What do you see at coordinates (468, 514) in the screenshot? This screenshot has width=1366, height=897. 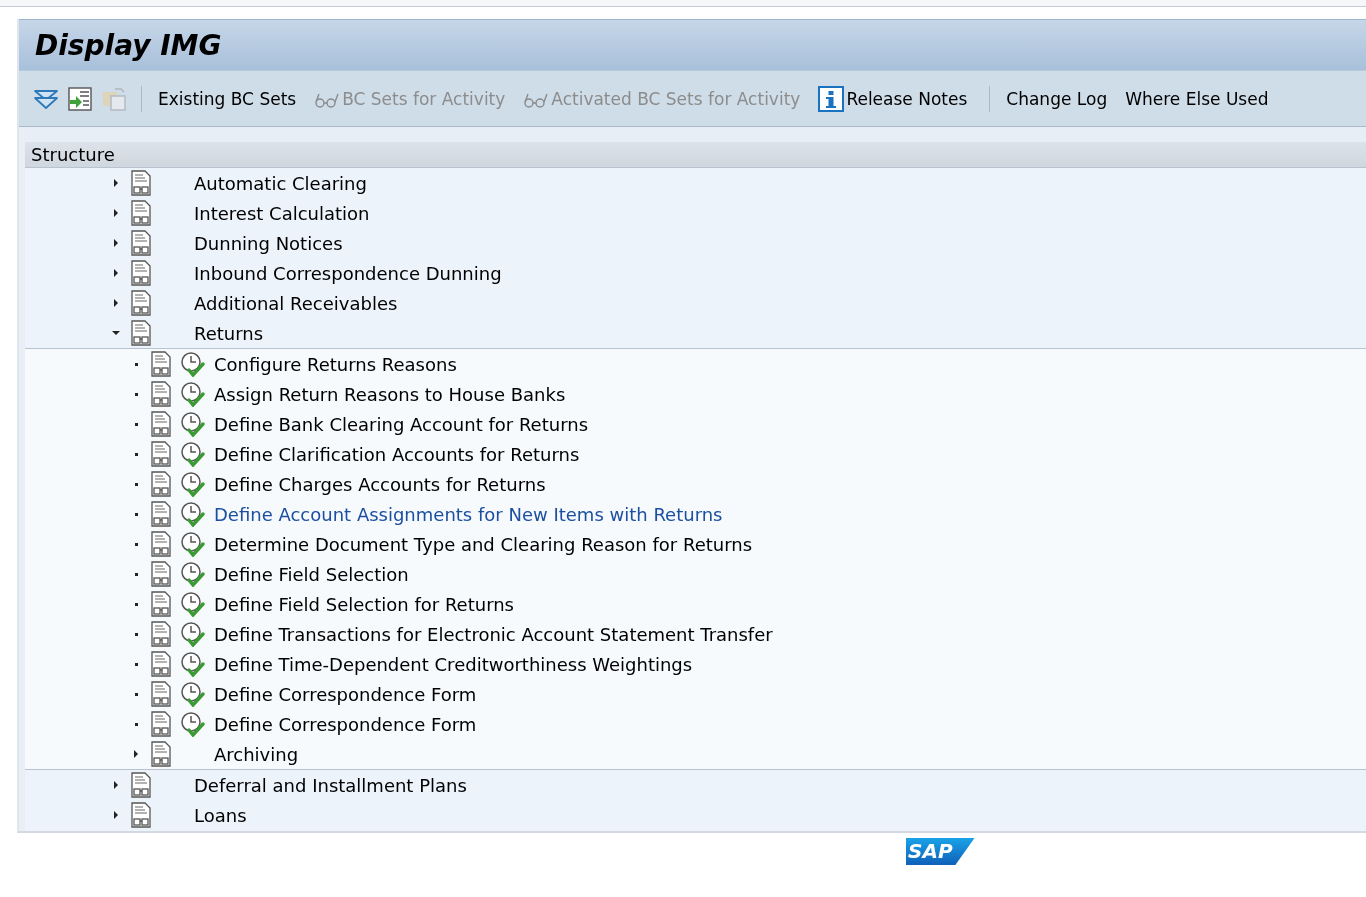 I see `tree-item: Define Account Assignments for New Items with Returns` at bounding box center [468, 514].